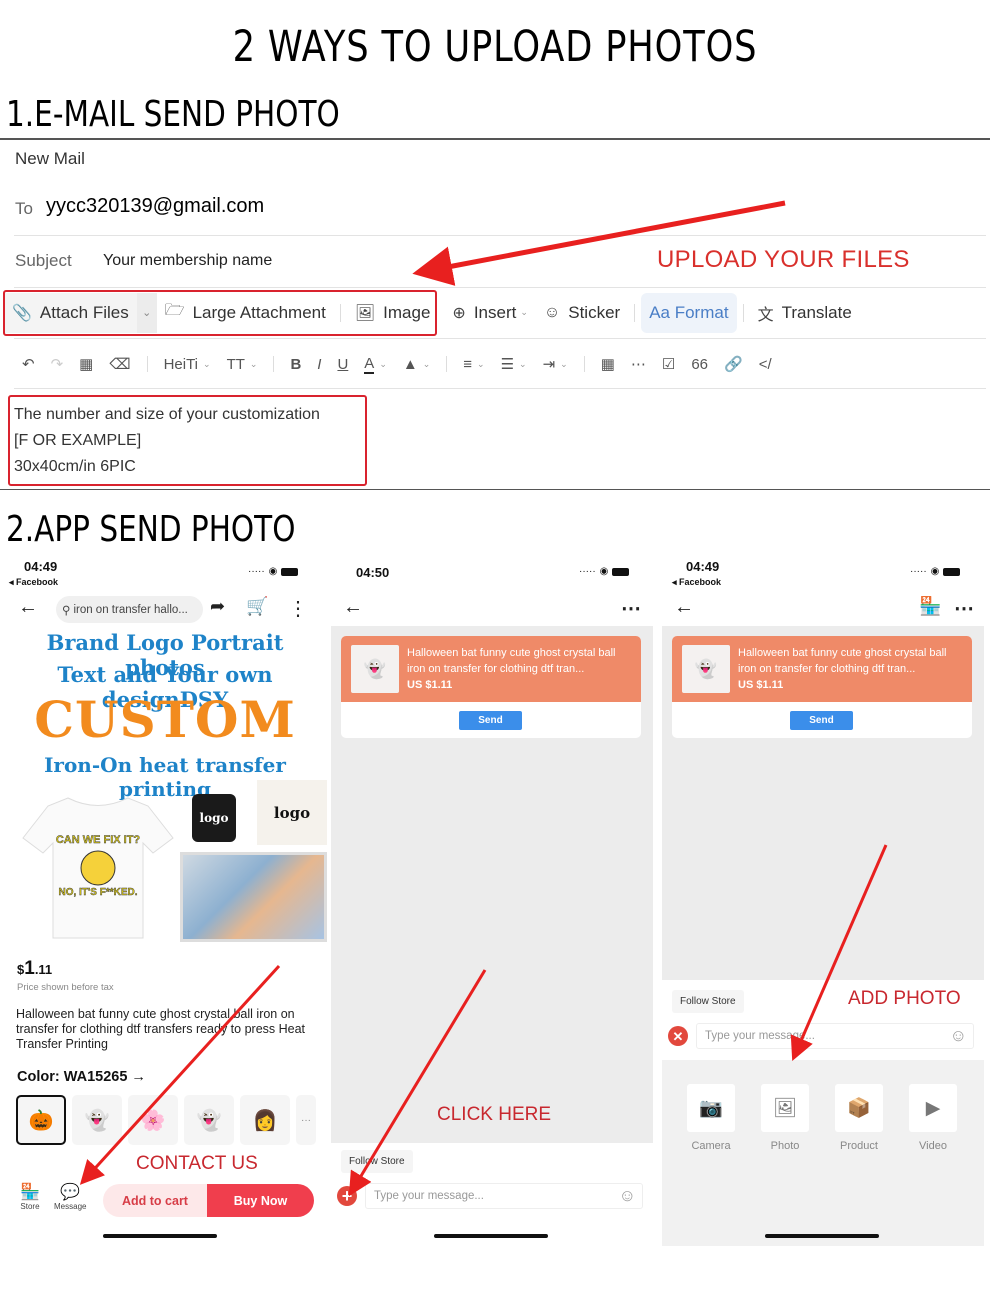 The image size is (990, 1295). I want to click on font-select: HeiTi ⌄, so click(187, 364).